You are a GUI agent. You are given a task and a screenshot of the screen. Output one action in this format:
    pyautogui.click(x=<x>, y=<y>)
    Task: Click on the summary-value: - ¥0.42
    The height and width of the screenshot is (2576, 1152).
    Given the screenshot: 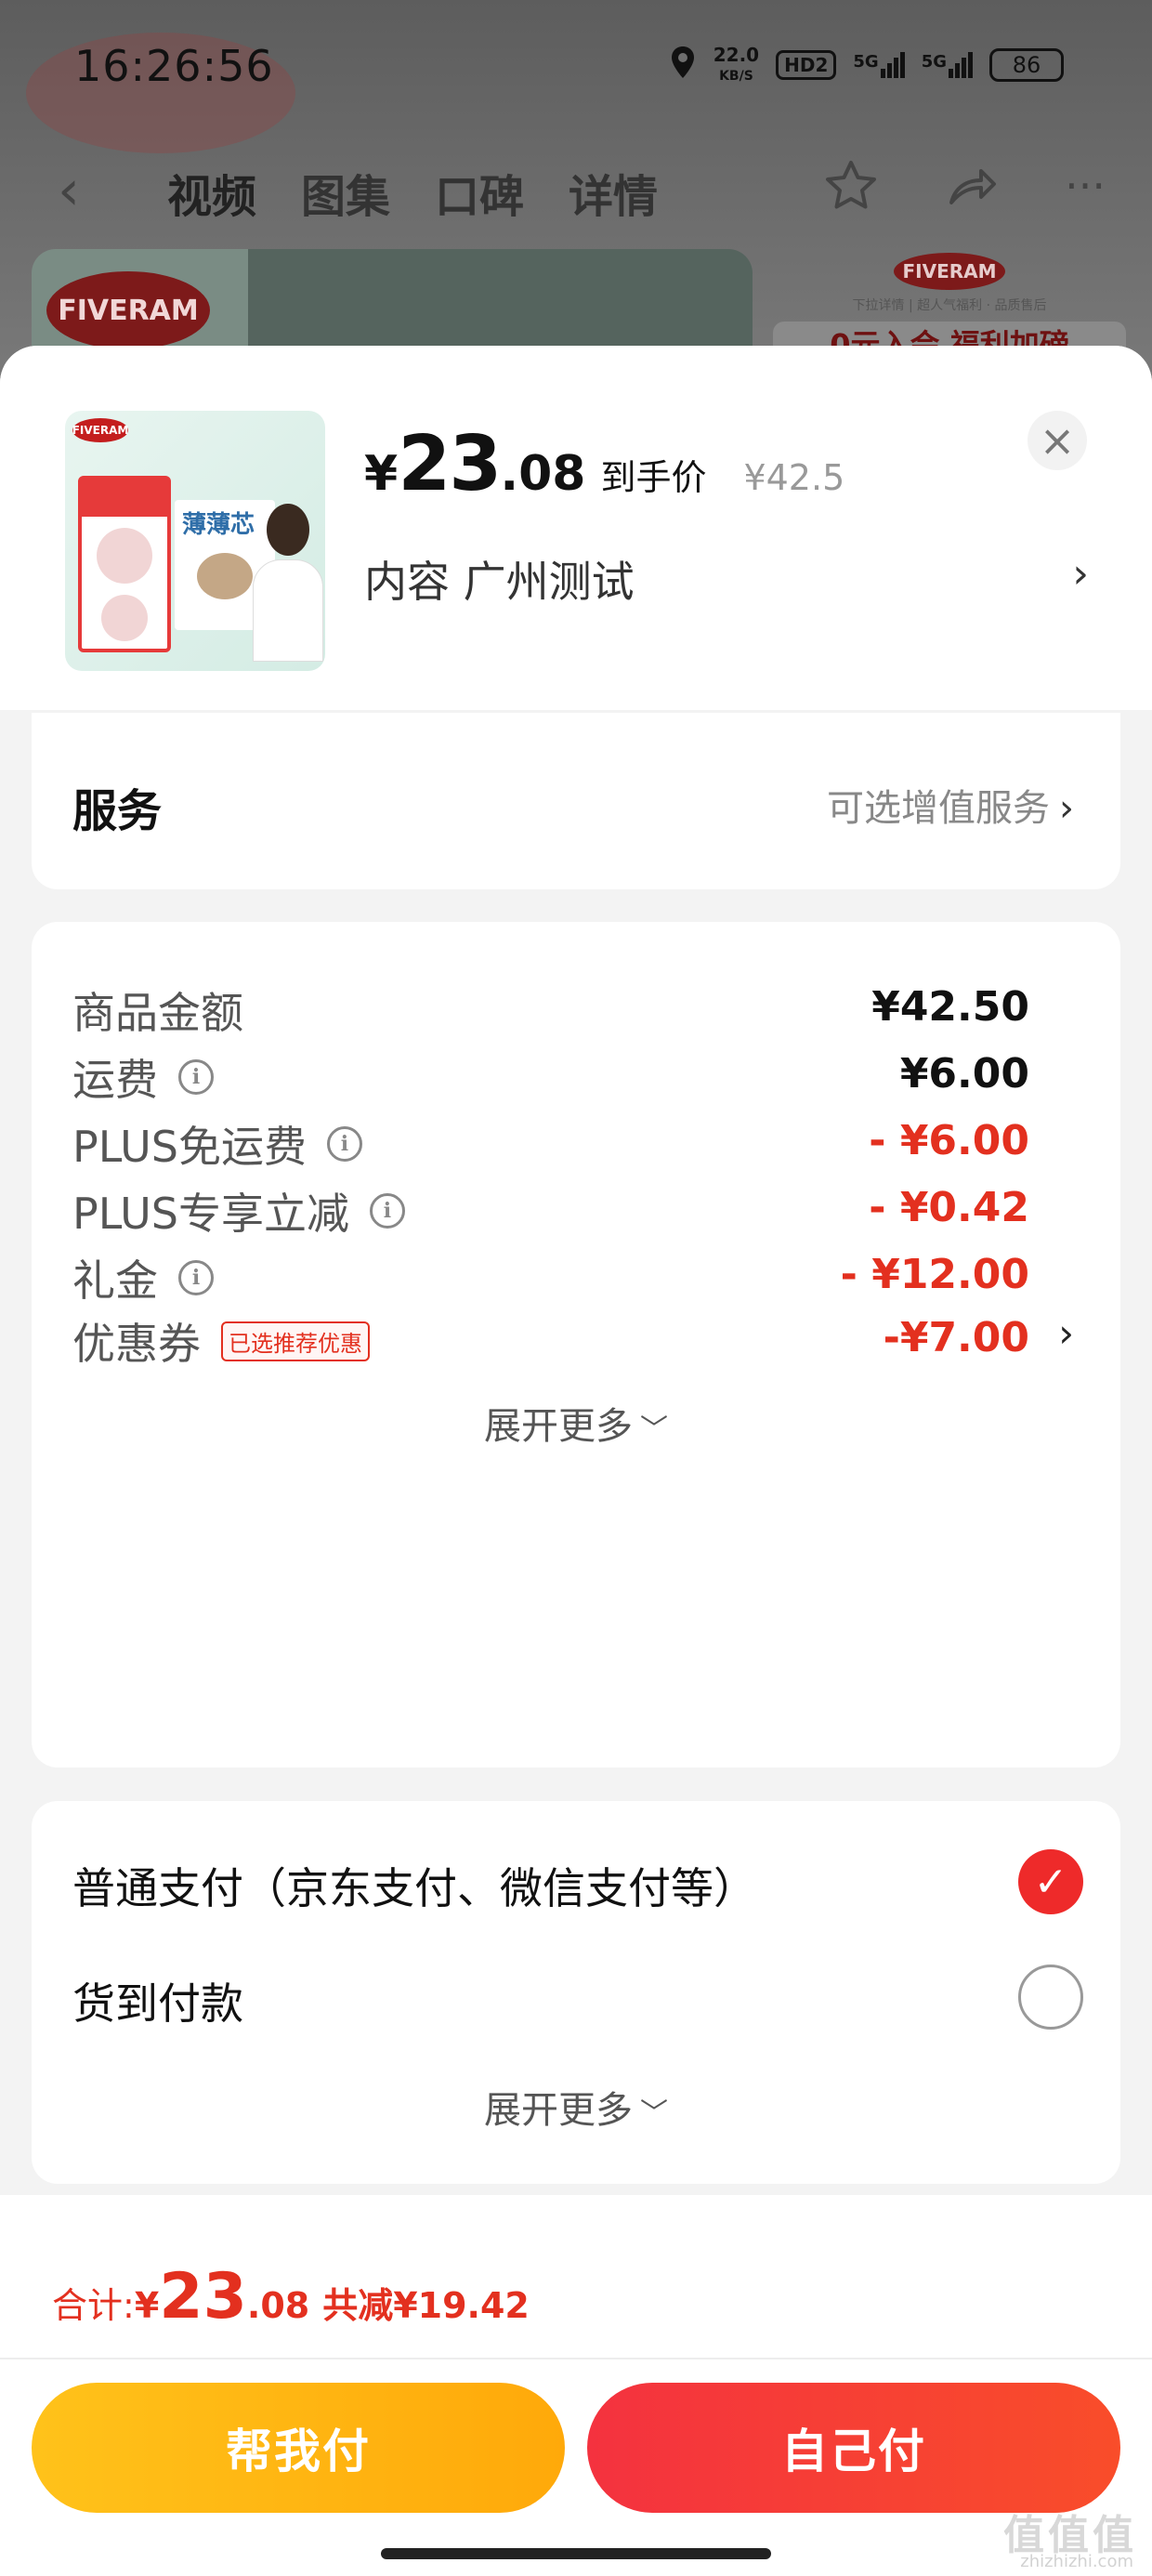 What is the action you would take?
    pyautogui.click(x=949, y=1207)
    